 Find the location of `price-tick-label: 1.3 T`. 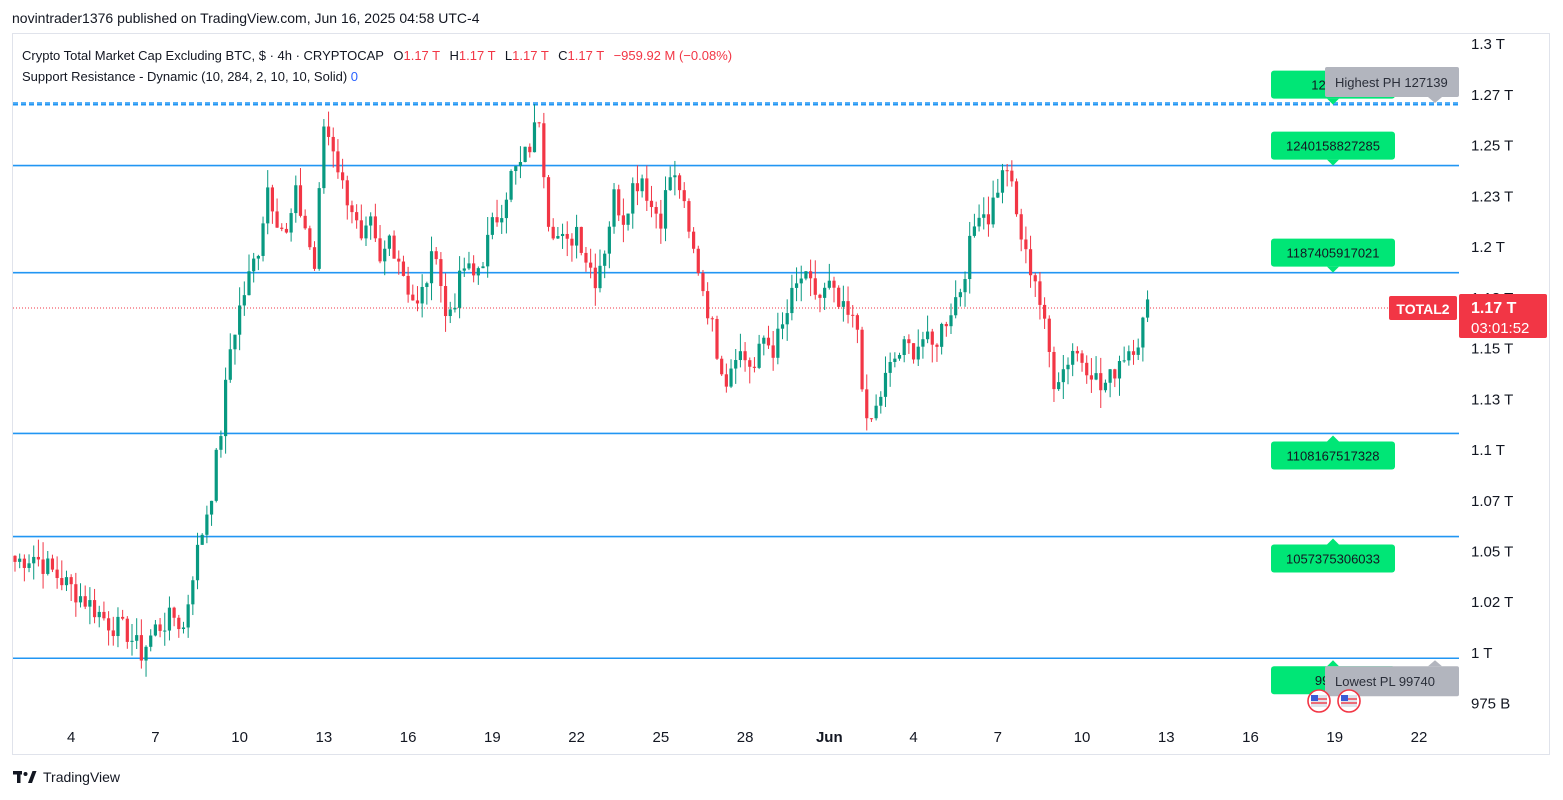

price-tick-label: 1.3 T is located at coordinates (1488, 44).